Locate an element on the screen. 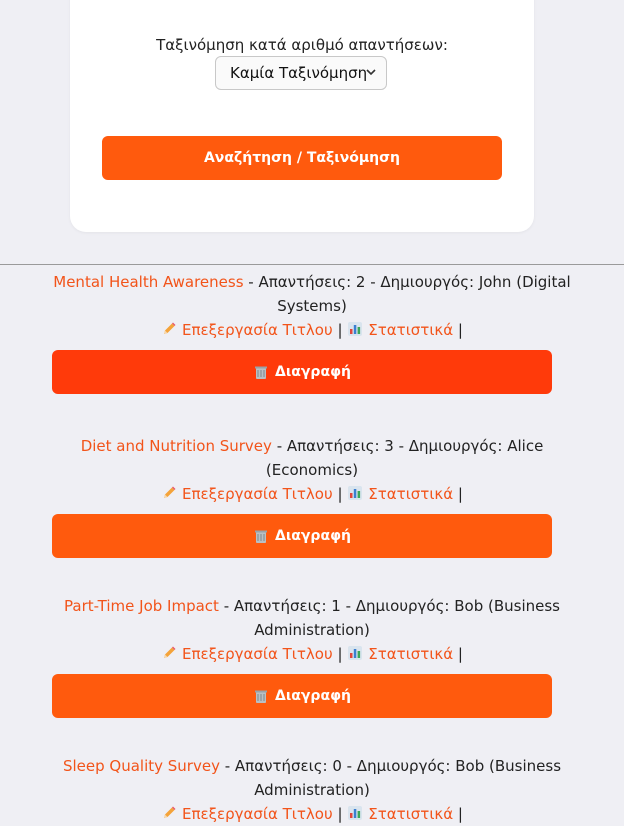 Image resolution: width=624 pixels, height=826 pixels. sort-select-value: Καμία Ταξινόμηση is located at coordinates (299, 73).